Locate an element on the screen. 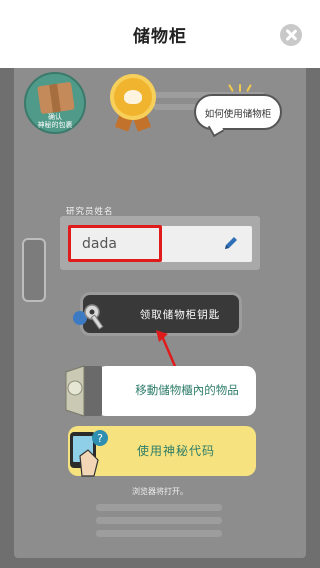 The height and width of the screenshot is (568, 320). secret-code-label: 使用神秘代码 is located at coordinates (175, 451).